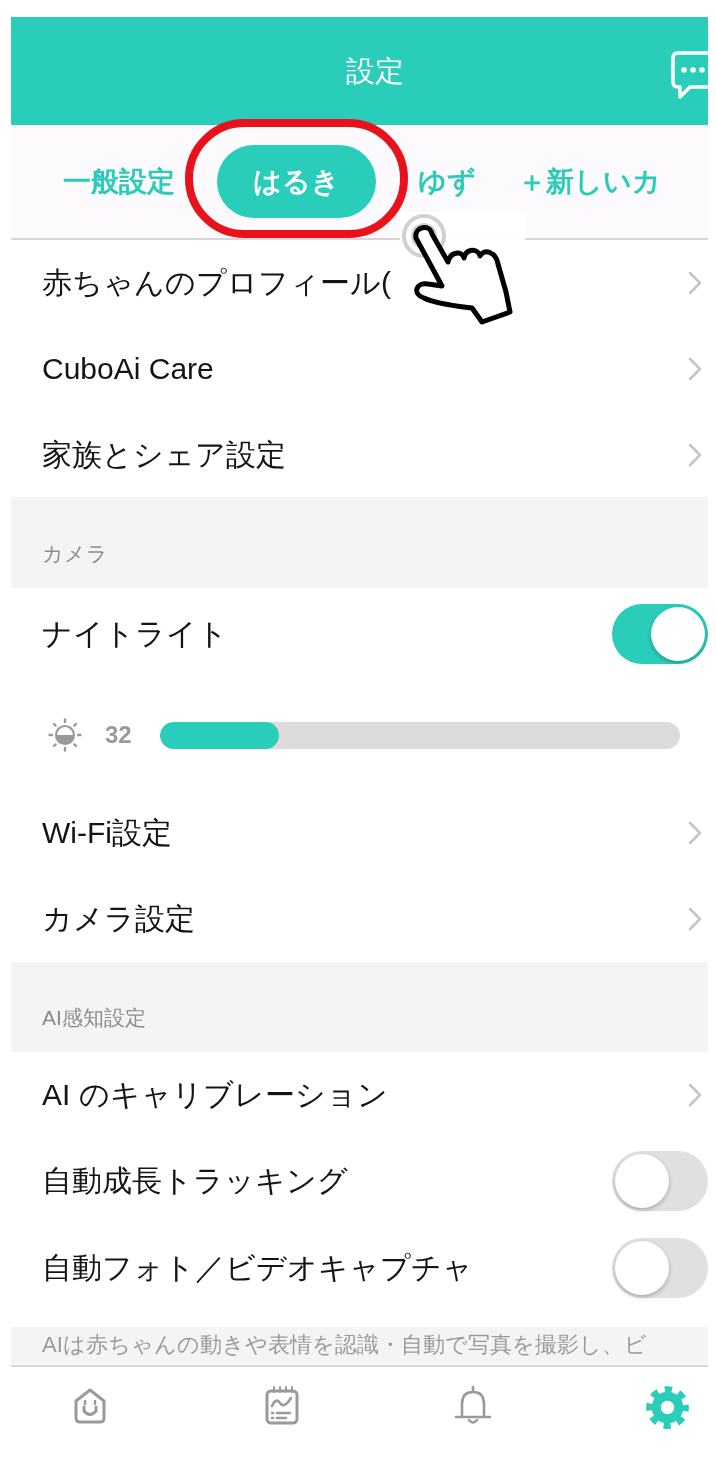 Image resolution: width=716 pixels, height=1483 pixels. What do you see at coordinates (344, 1345) in the screenshot?
I see `note-text: AIは赤ちゃんの動きや表情を認識・自動で写真を撮影し、ビ` at bounding box center [344, 1345].